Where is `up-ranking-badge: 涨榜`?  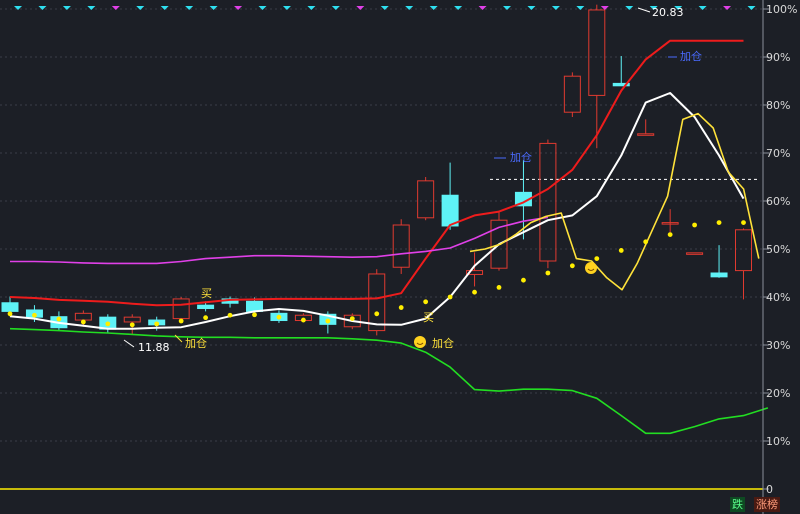 up-ranking-badge: 涨榜 is located at coordinates (767, 504).